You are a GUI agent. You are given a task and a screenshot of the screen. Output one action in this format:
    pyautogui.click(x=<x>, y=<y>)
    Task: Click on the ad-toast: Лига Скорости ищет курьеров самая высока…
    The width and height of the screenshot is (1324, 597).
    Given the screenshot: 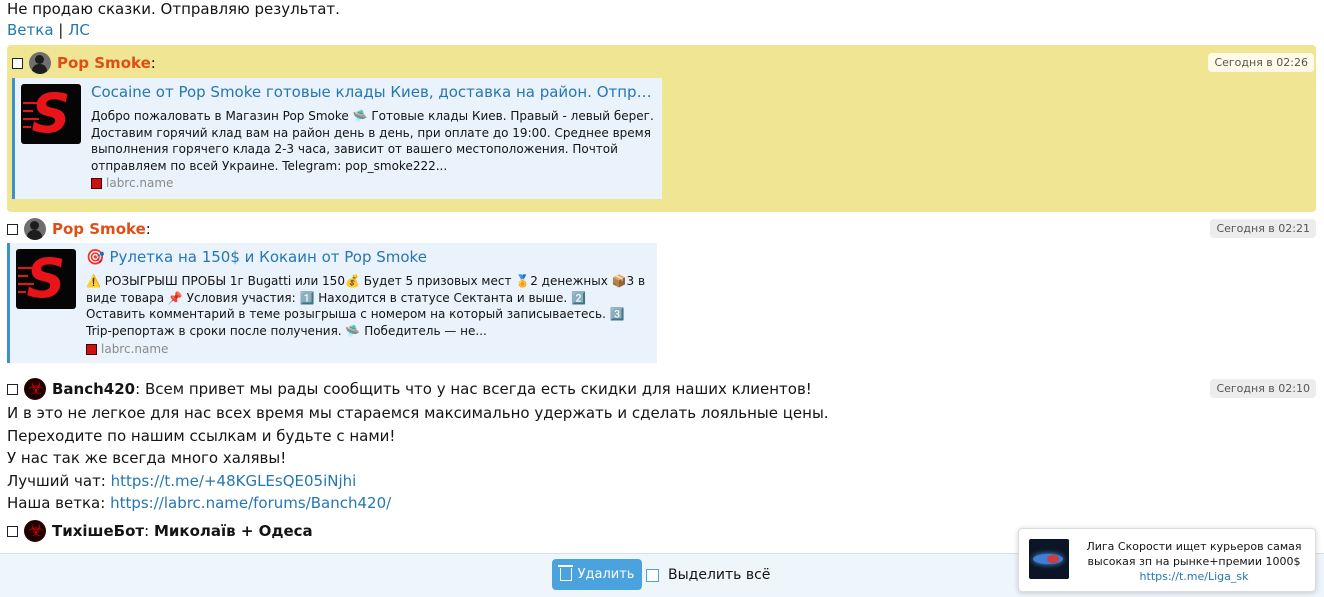 What is the action you would take?
    pyautogui.click(x=1167, y=560)
    